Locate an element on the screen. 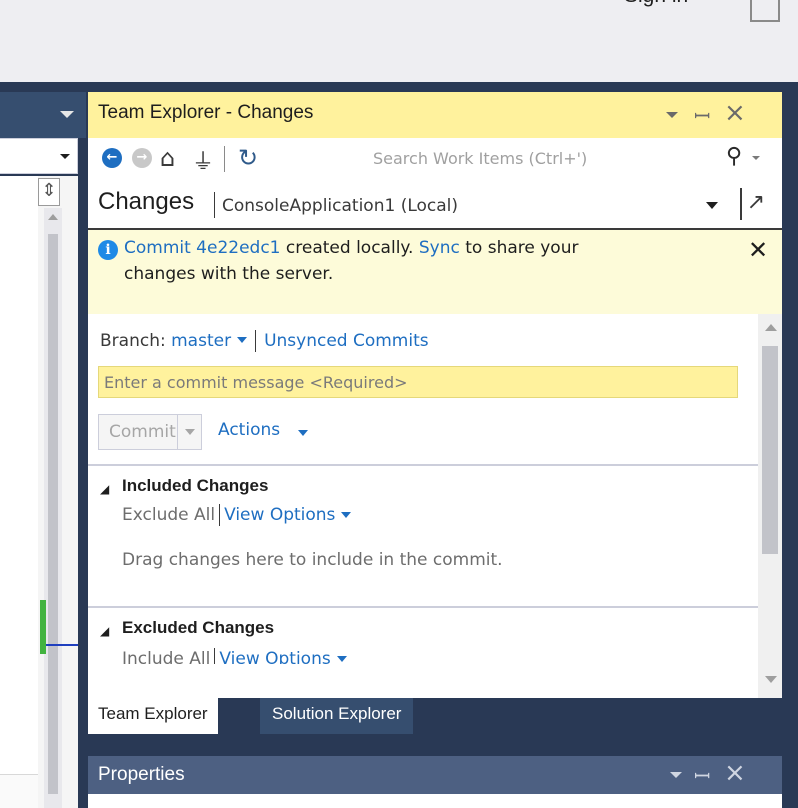 This screenshot has width=798, height=808. popout-icon: ↗ is located at coordinates (755, 204).